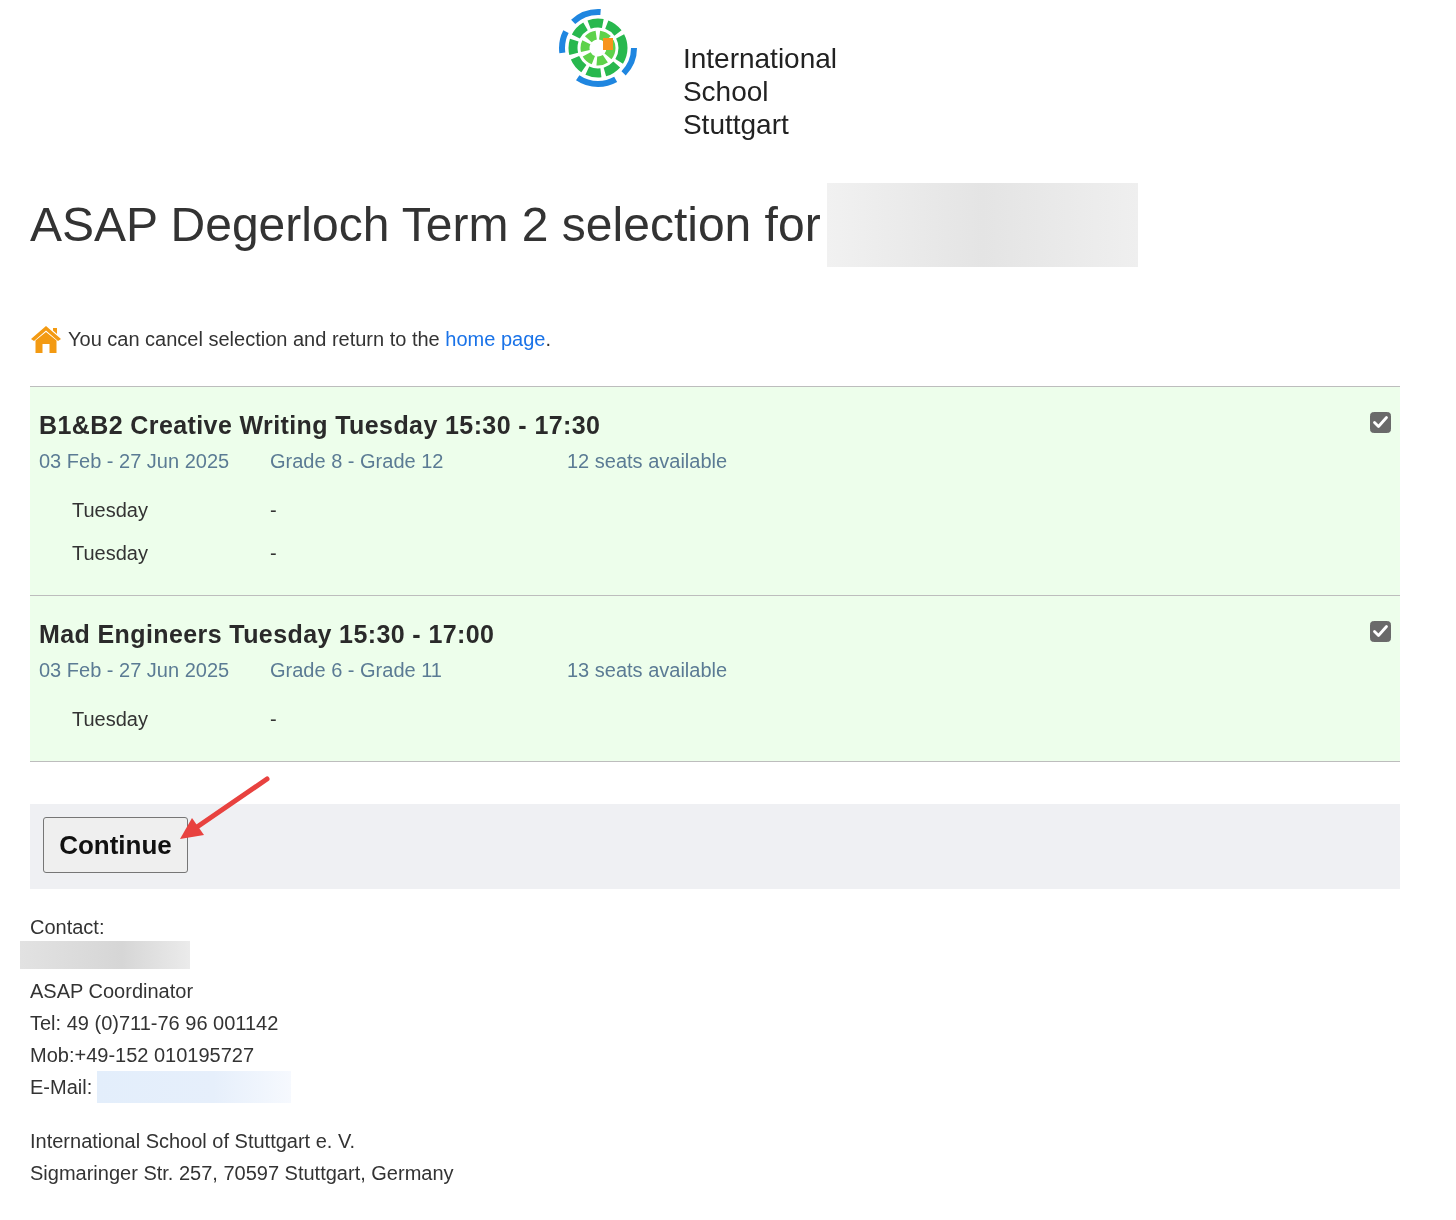 The image size is (1456, 1220). What do you see at coordinates (495, 339) in the screenshot?
I see `home-page-link: home page` at bounding box center [495, 339].